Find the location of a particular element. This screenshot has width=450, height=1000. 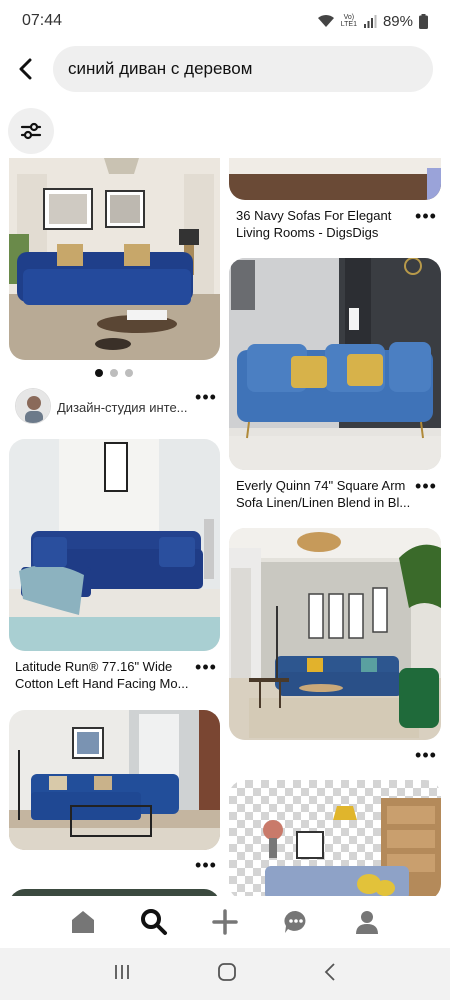

nav-profile is located at coordinates (367, 922).